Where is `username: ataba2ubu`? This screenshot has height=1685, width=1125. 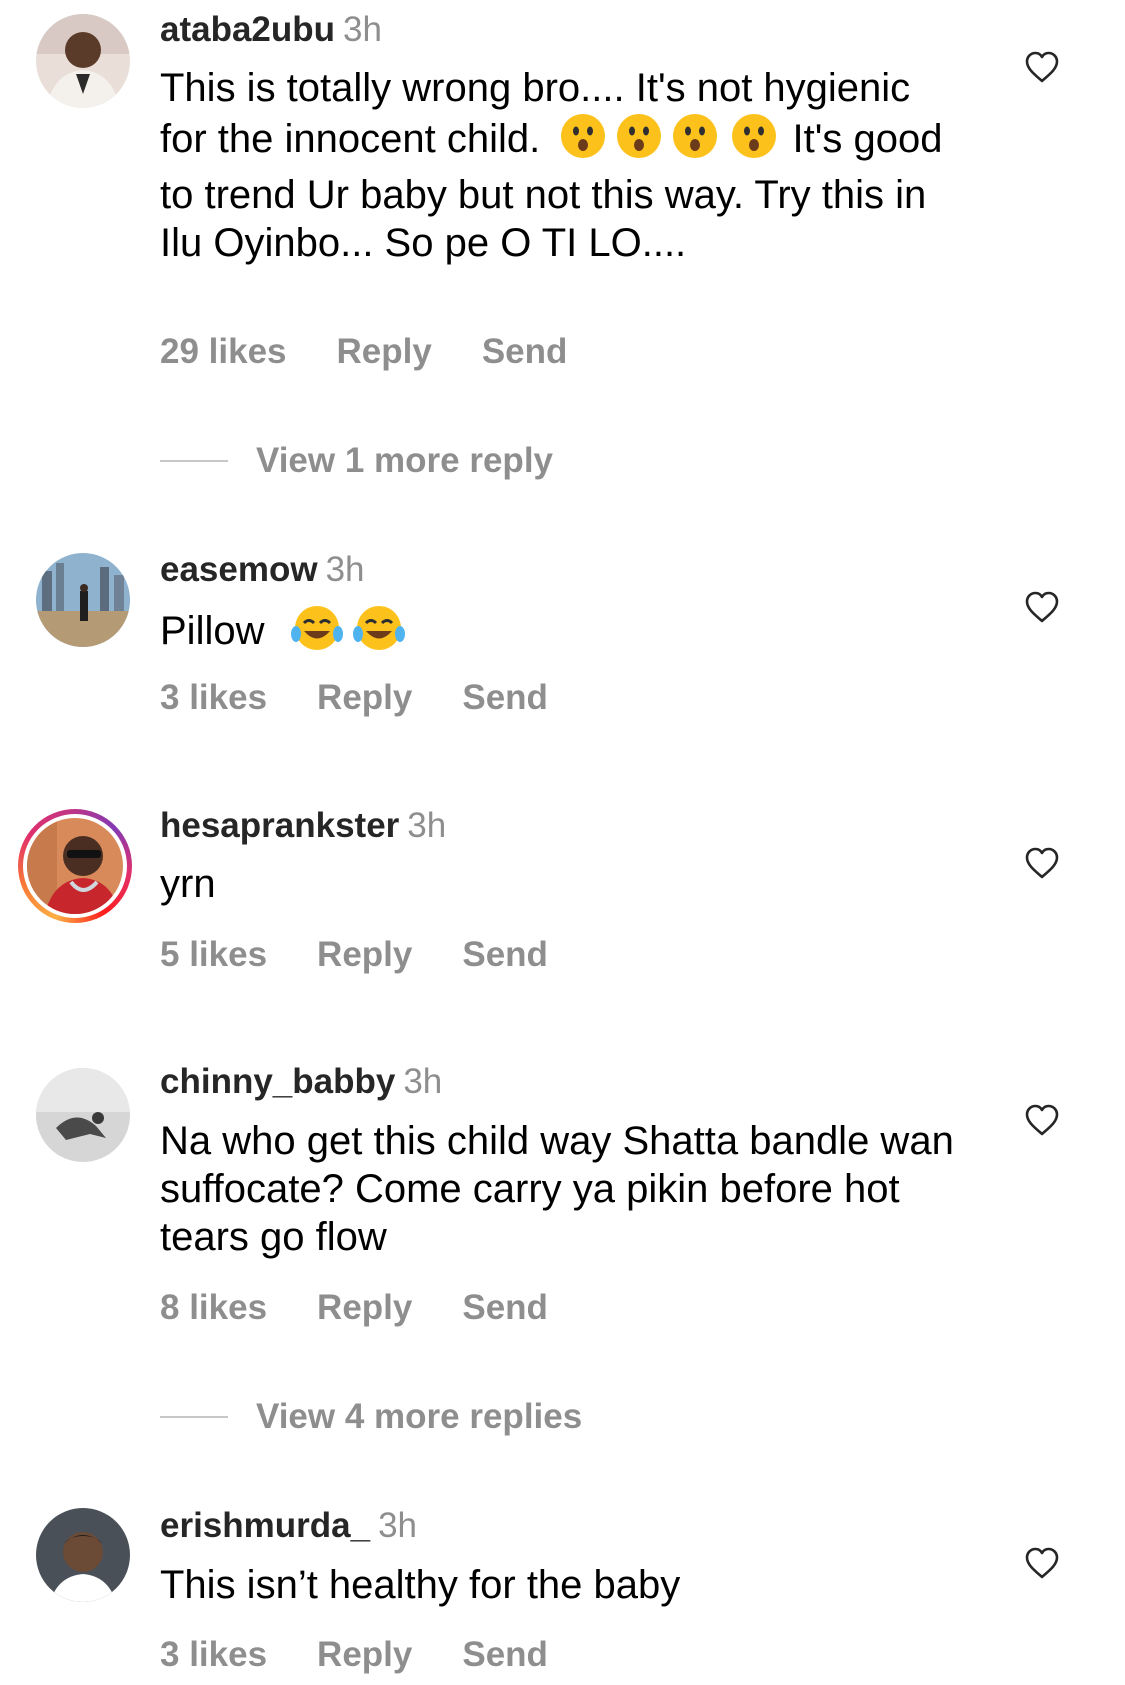 username: ataba2ubu is located at coordinates (247, 29).